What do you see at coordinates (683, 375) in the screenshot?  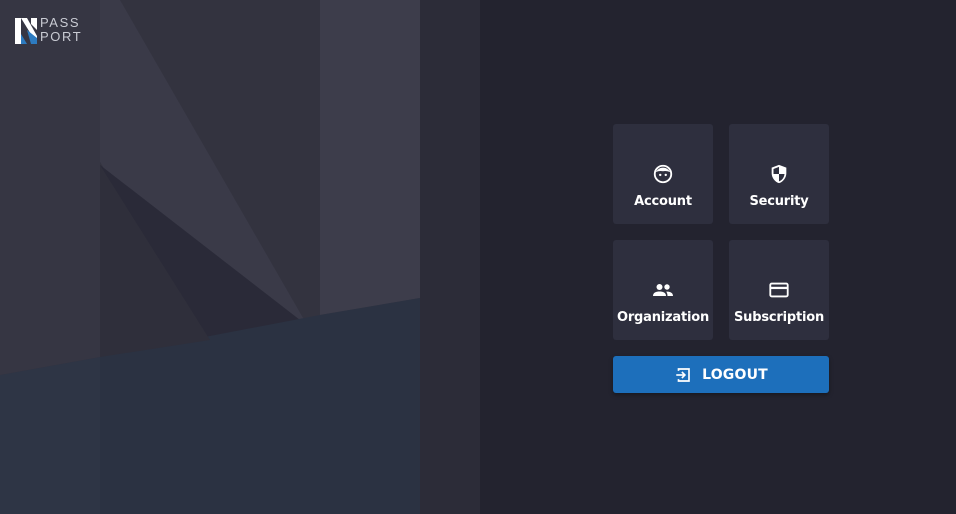 I see `logout-icon` at bounding box center [683, 375].